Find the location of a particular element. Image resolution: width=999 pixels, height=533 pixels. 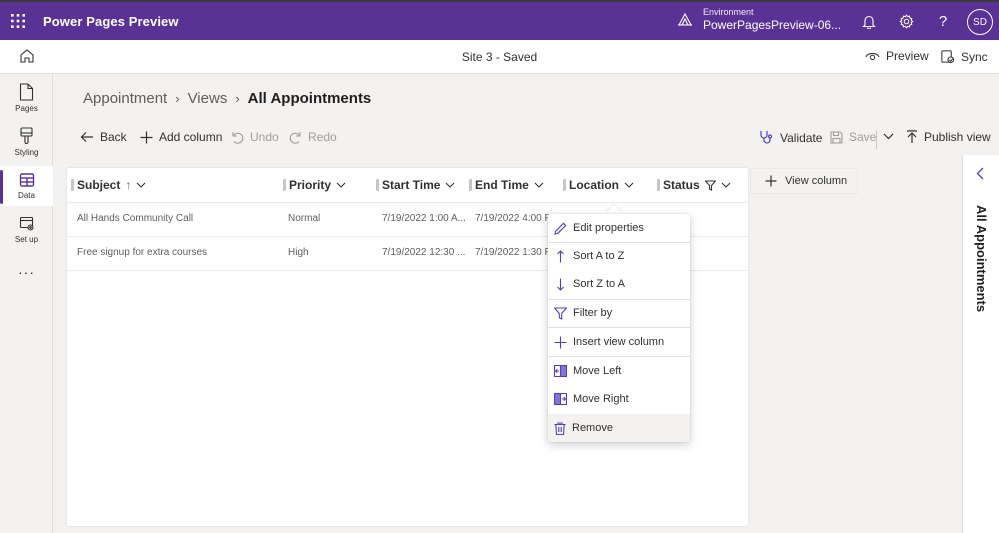

app-title: Power Pages Preview is located at coordinates (111, 21).